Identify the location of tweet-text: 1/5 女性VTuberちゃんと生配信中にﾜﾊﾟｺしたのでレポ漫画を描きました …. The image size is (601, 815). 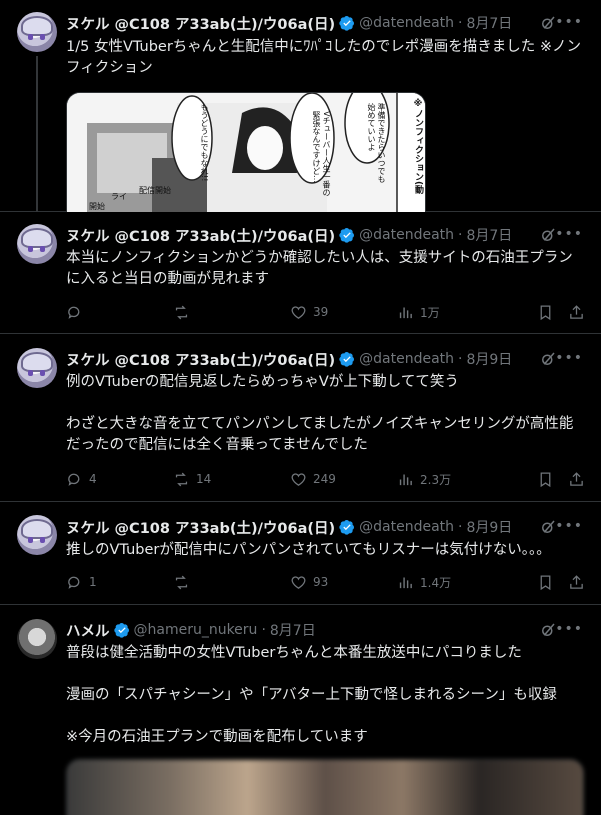
(324, 57).